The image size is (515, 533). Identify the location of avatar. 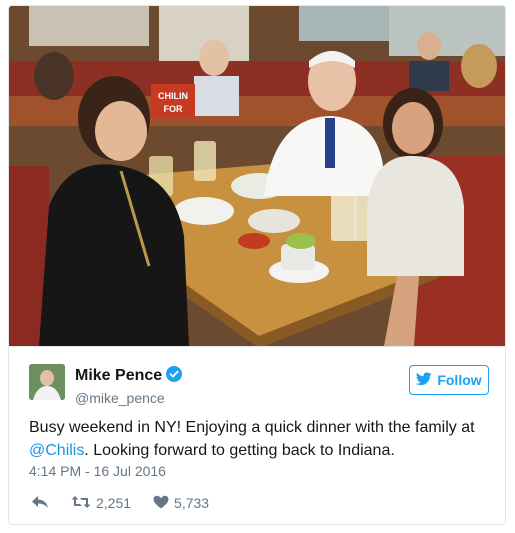
(47, 382).